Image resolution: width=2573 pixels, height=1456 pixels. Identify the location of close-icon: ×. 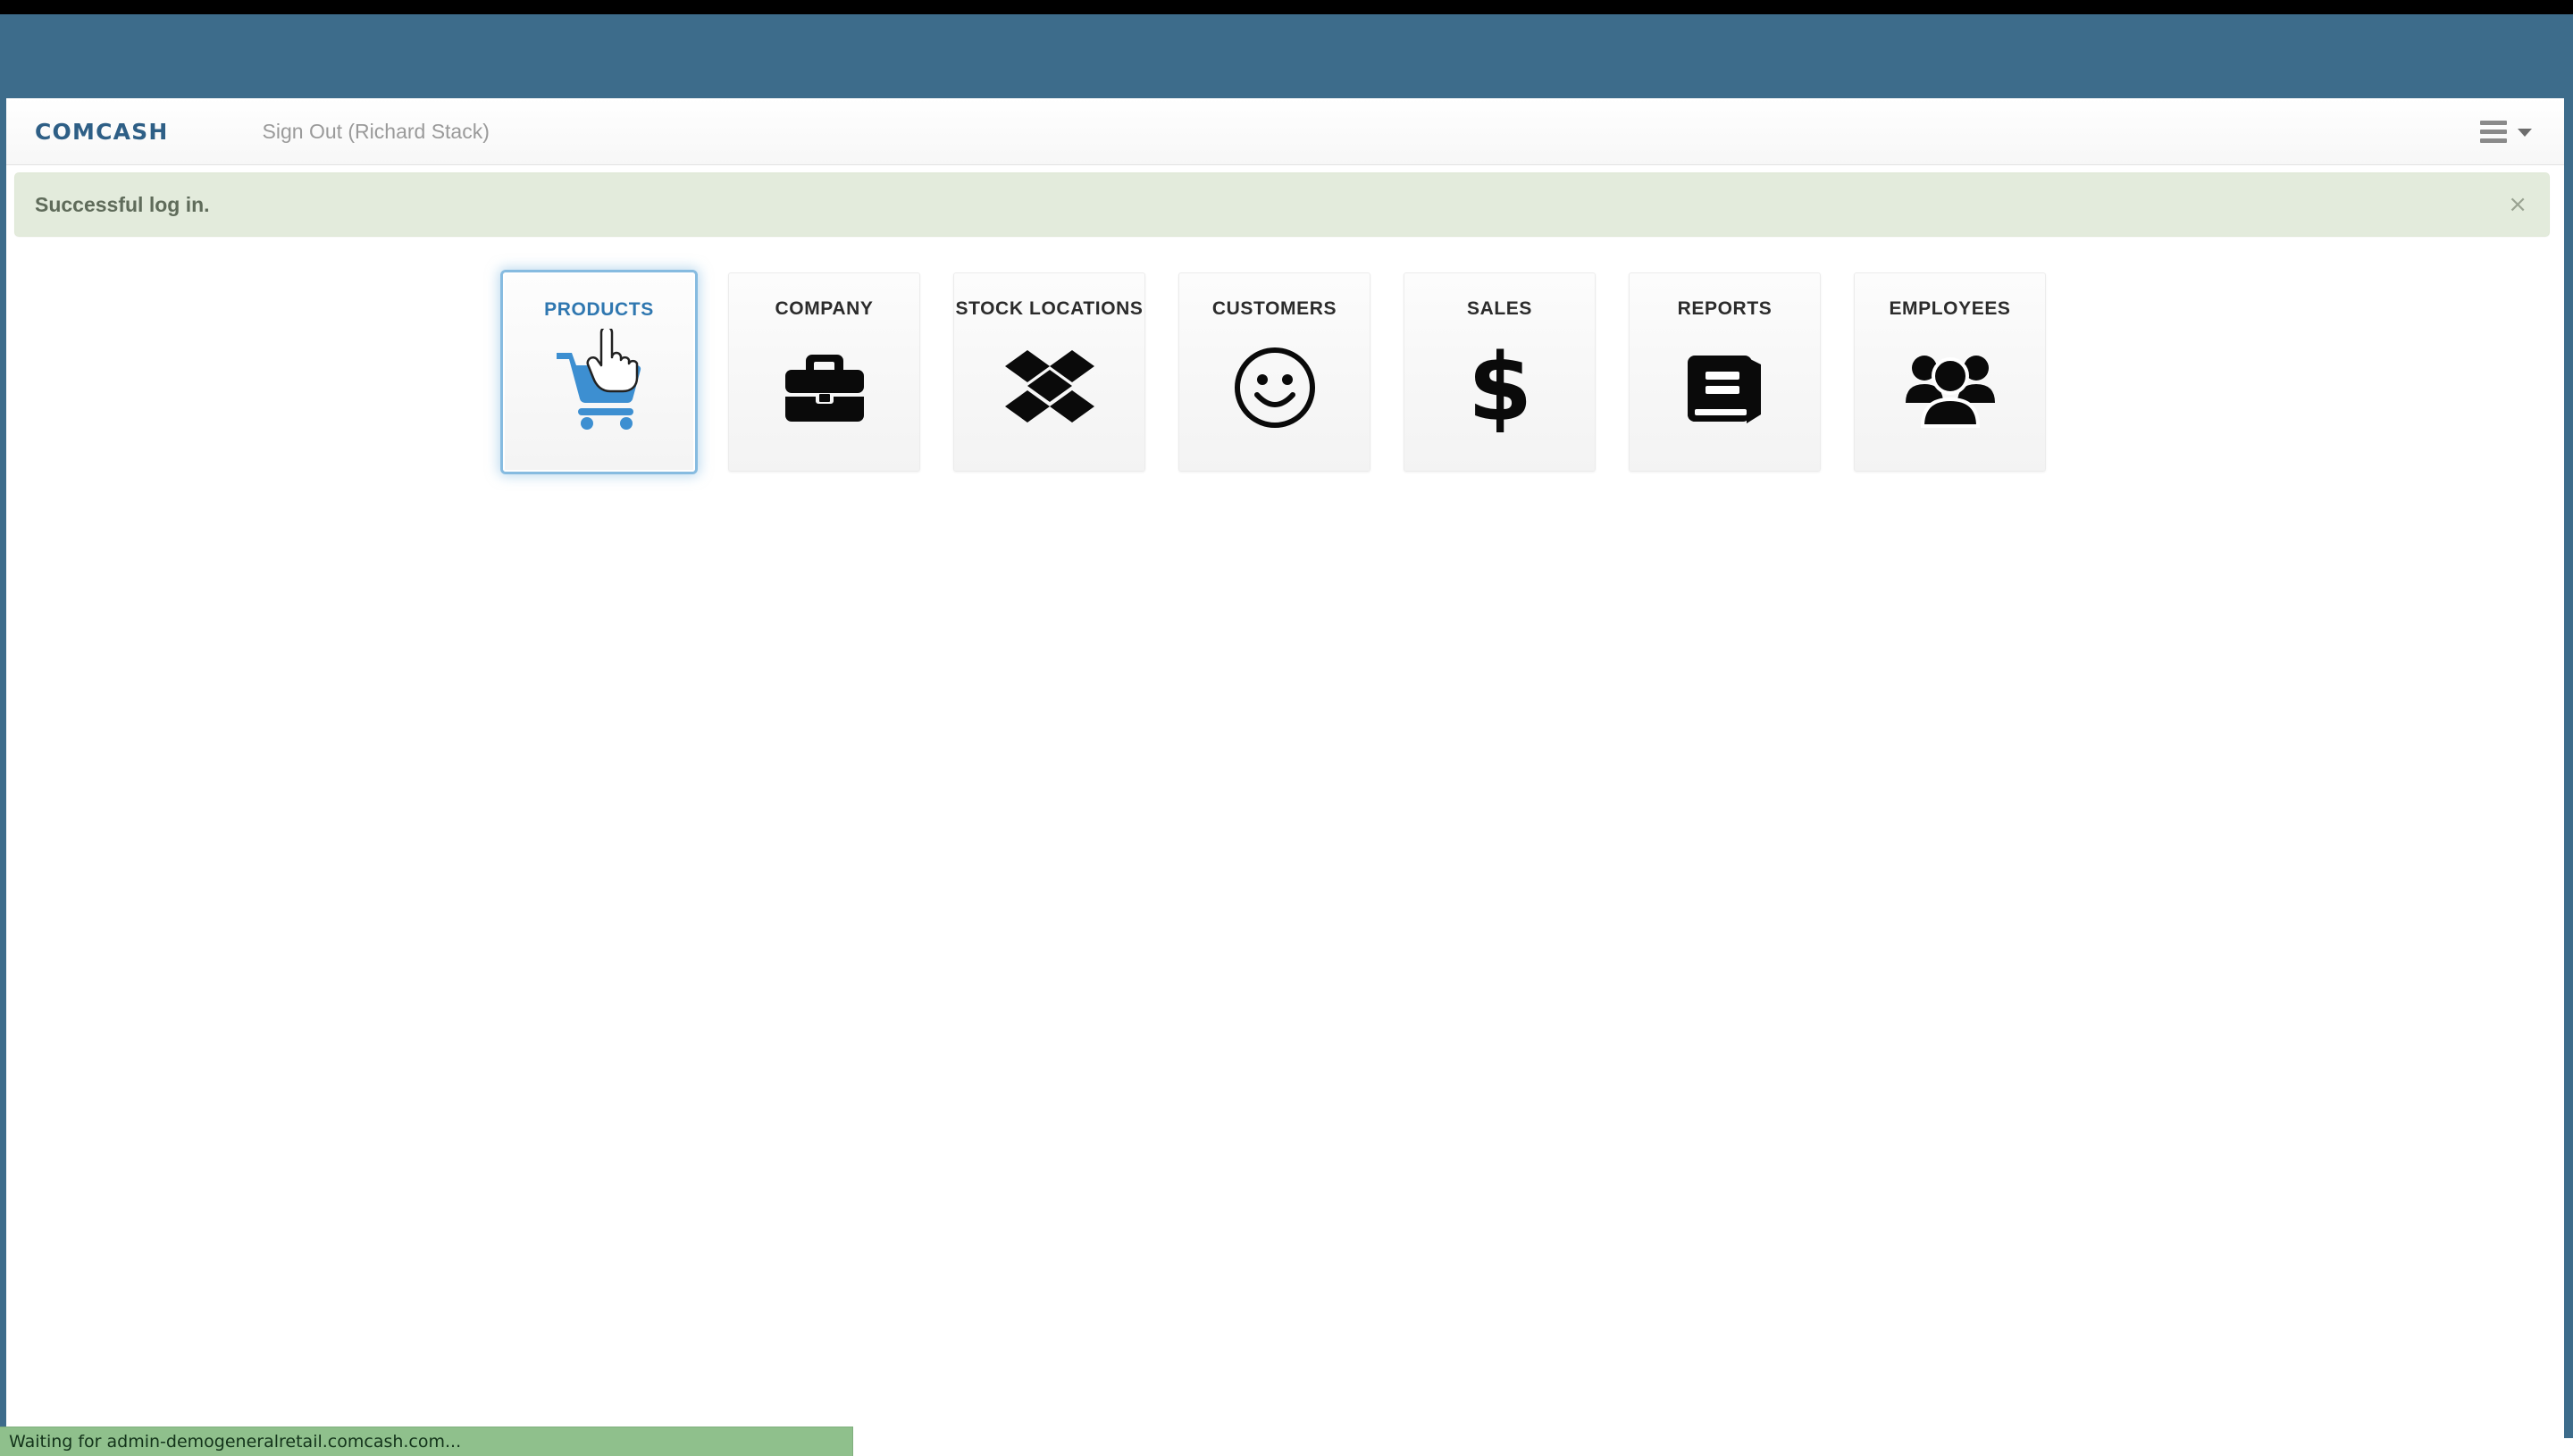
(2517, 204).